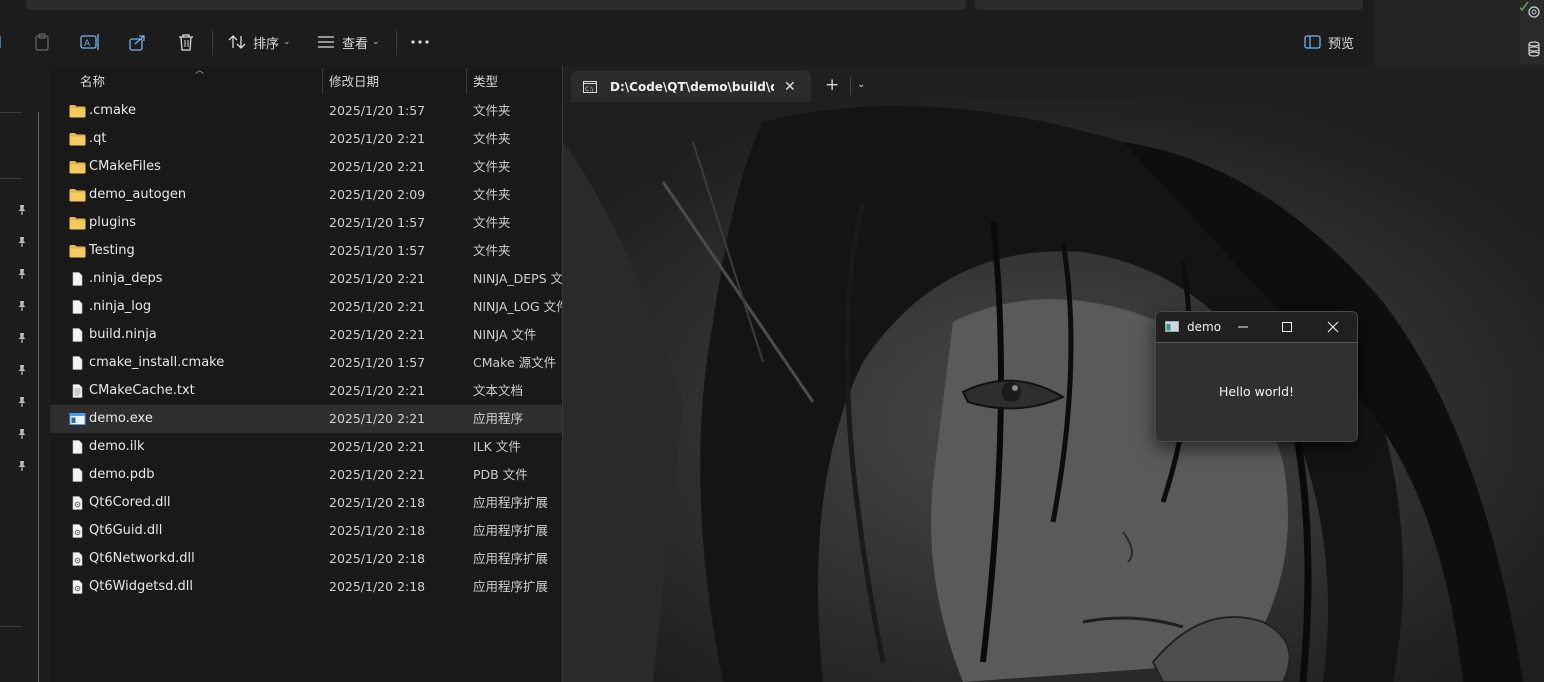  I want to click on column-header-date: 修改日期, so click(354, 80).